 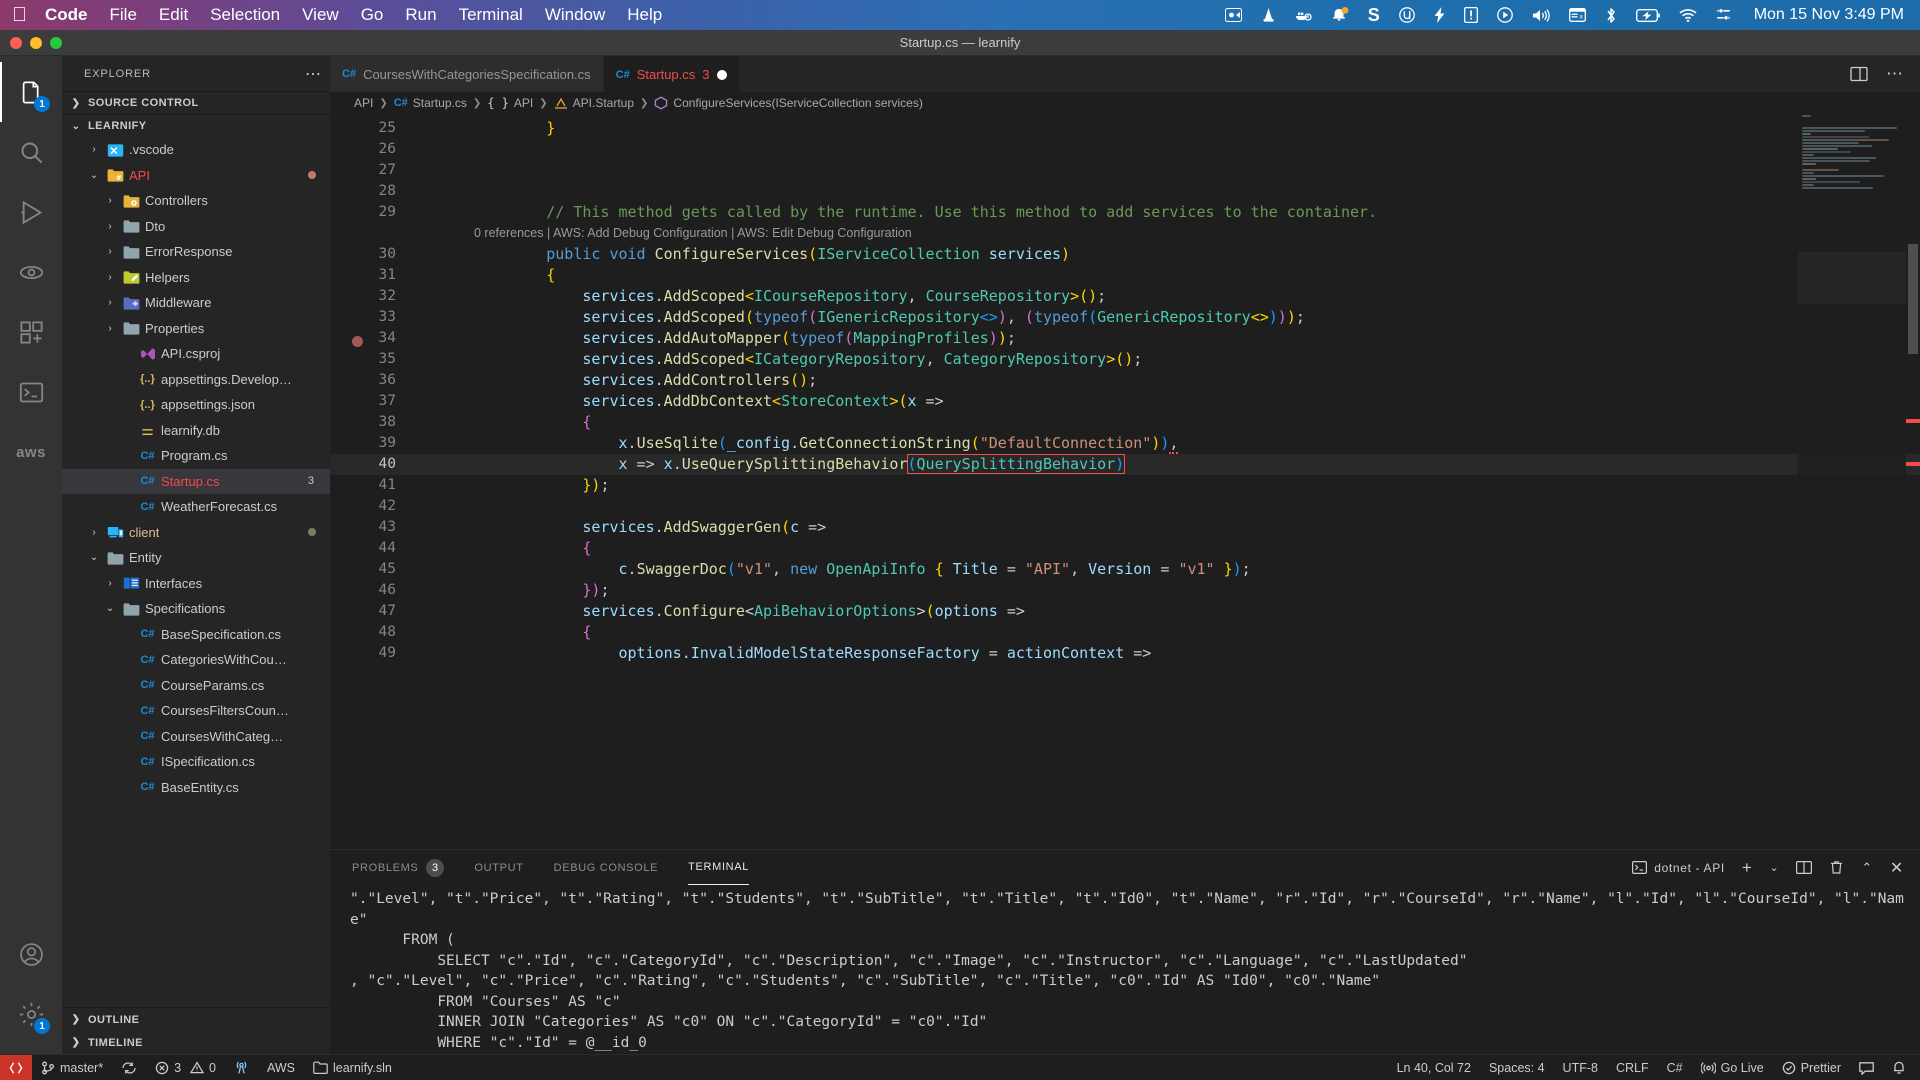 I want to click on minimap, so click(x=1852, y=481).